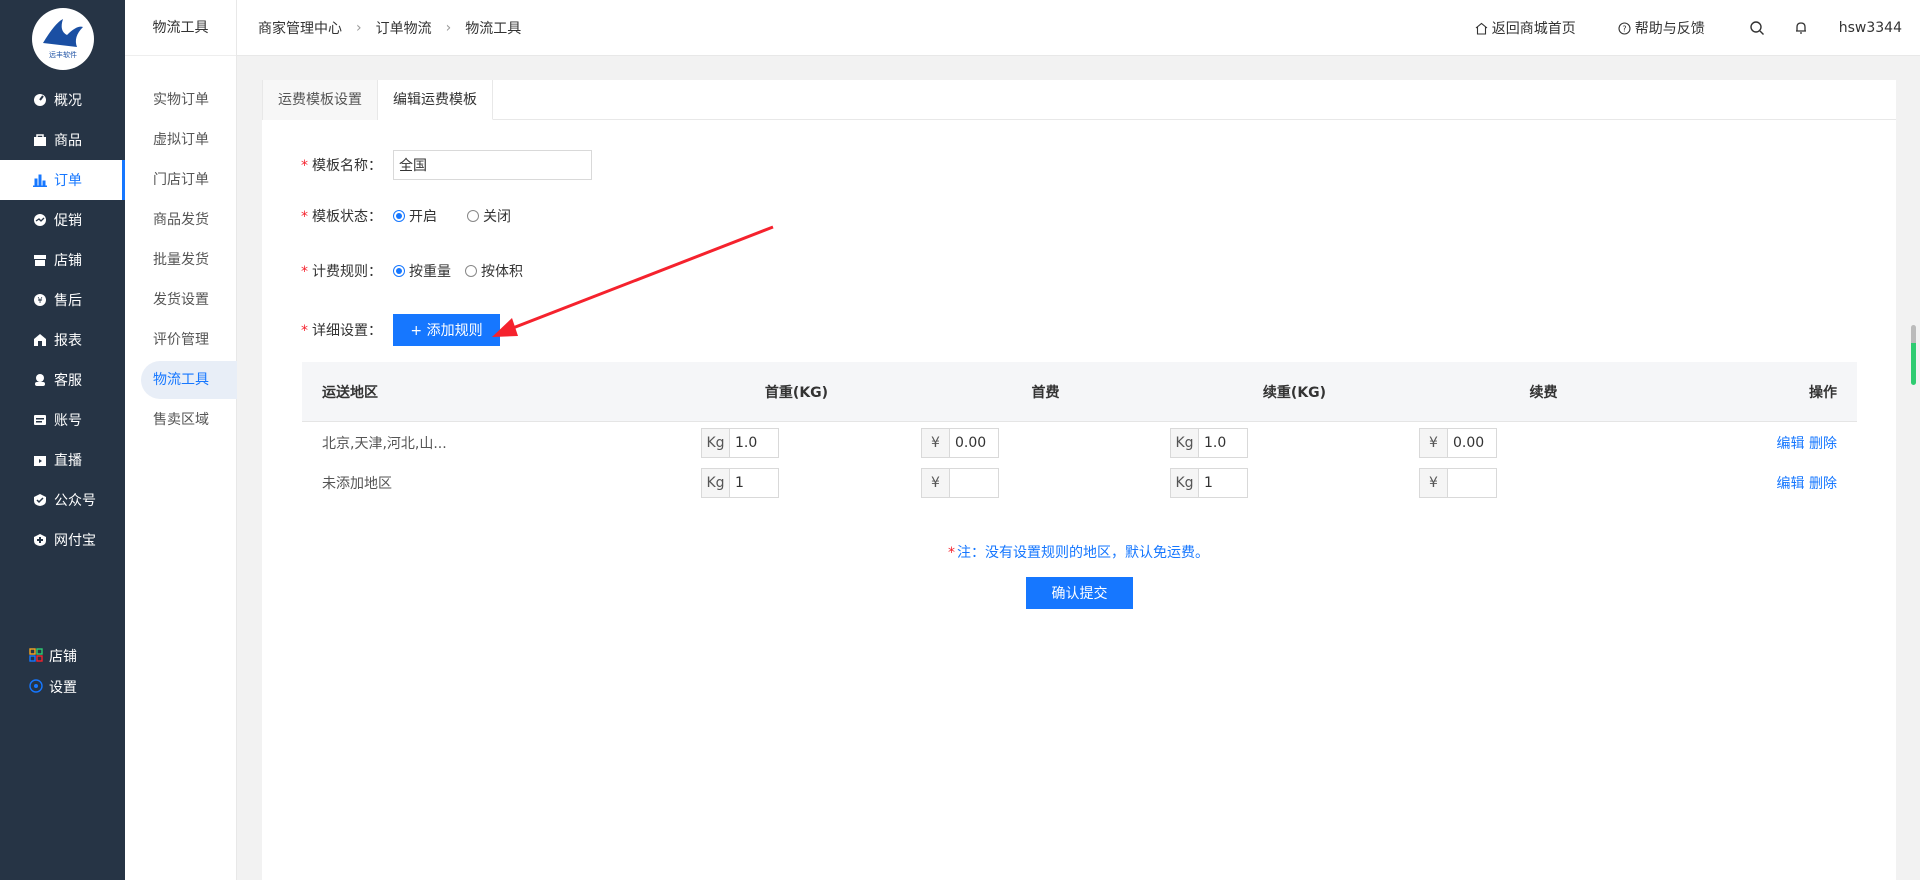  I want to click on sidebar-item-products: 商品, so click(62, 140).